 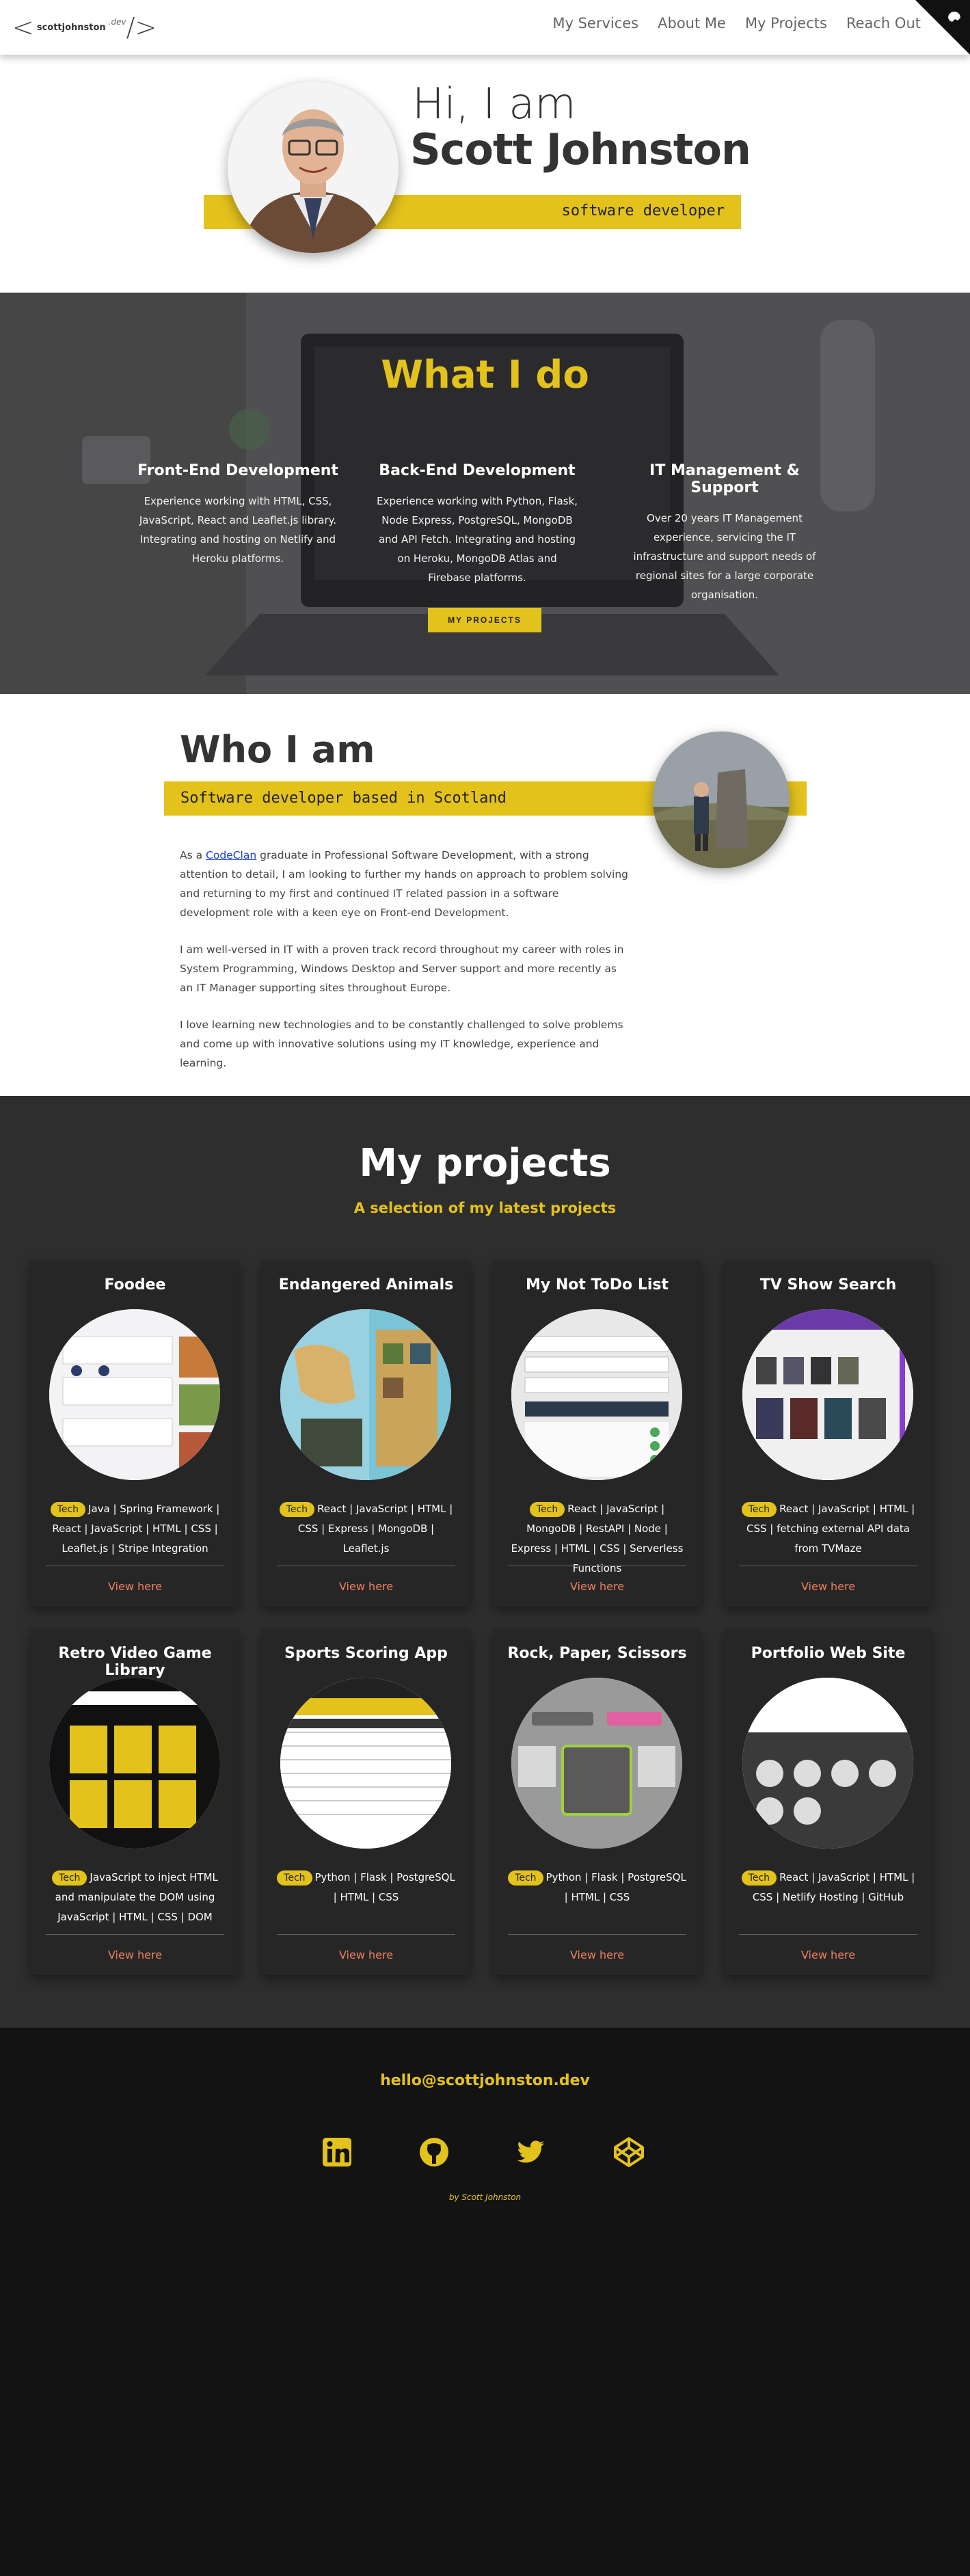 I want to click on footer-byline: by Scott Johnston, so click(x=485, y=2197).